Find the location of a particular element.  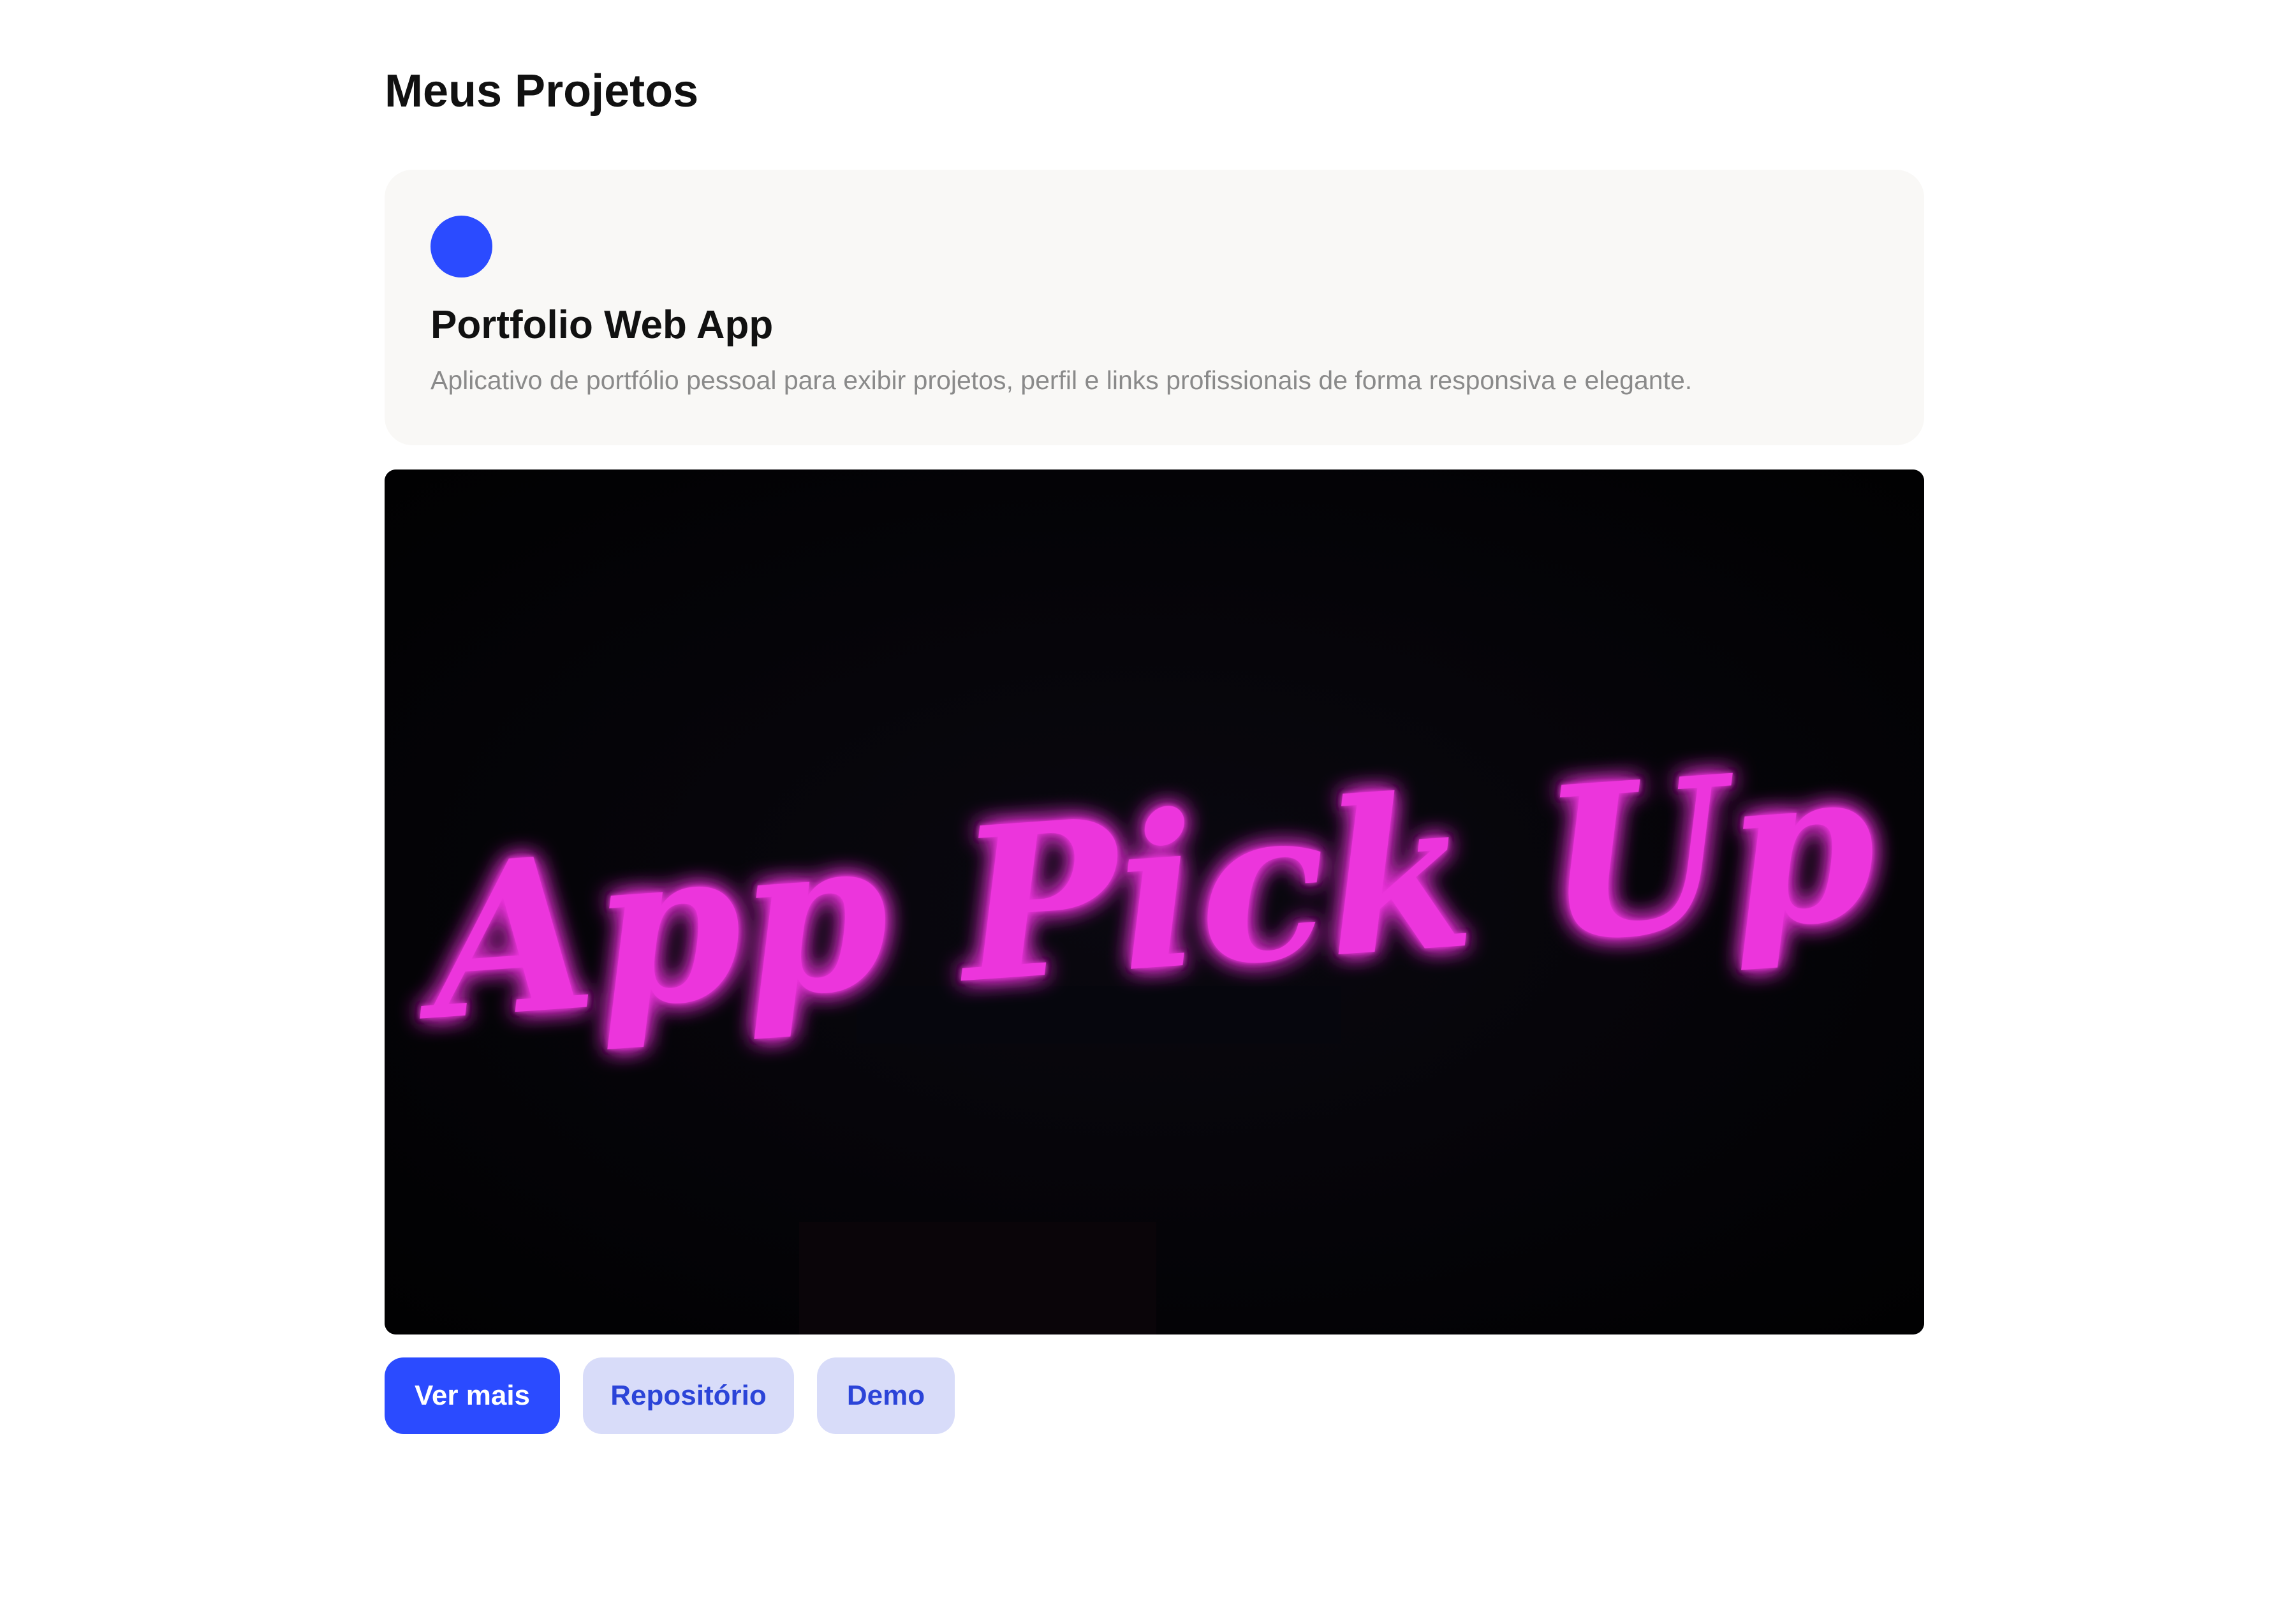

ver-mais-button: Ver mais is located at coordinates (472, 1395).